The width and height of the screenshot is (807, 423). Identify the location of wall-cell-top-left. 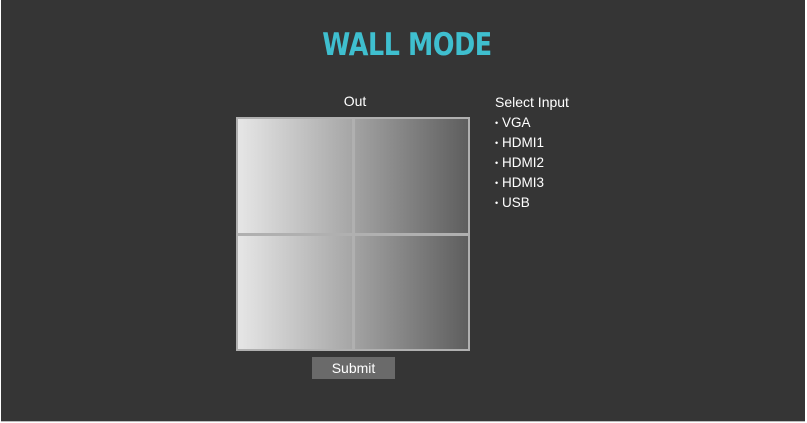
(295, 176).